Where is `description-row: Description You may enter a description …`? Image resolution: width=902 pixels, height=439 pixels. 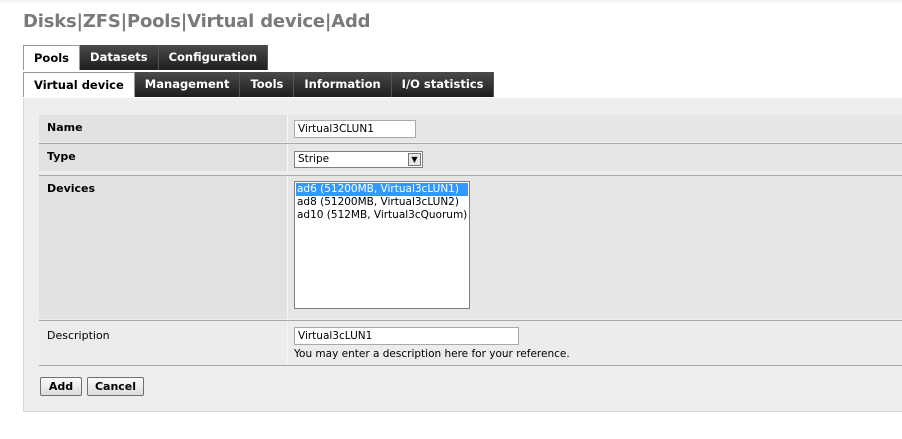 description-row: Description You may enter a description … is located at coordinates (470, 342).